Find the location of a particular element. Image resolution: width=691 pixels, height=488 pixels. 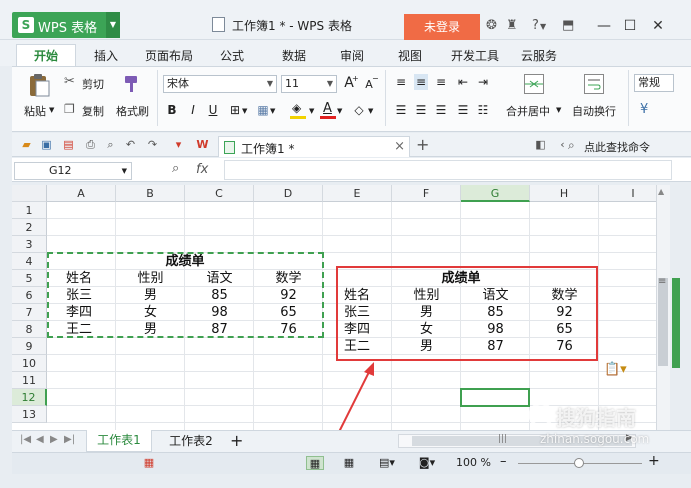

align-center-icon: ☰ is located at coordinates (421, 110).